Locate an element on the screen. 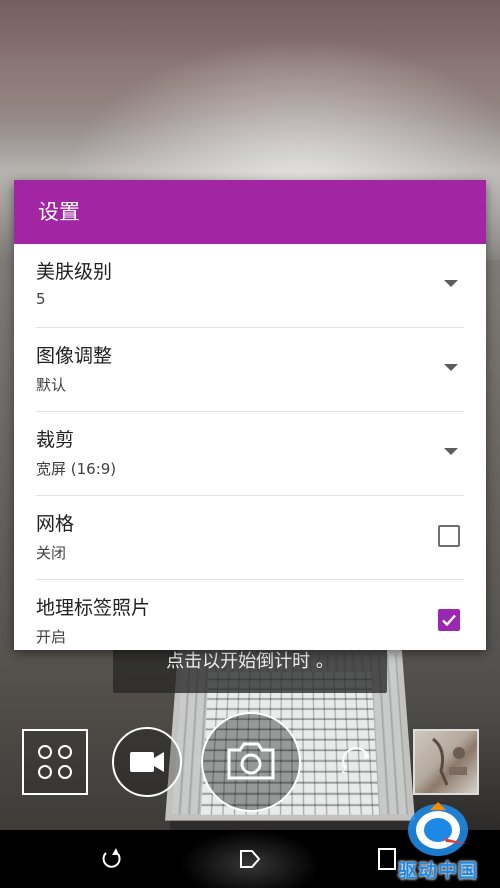 This screenshot has height=888, width=500. camera-icon is located at coordinates (251, 761).